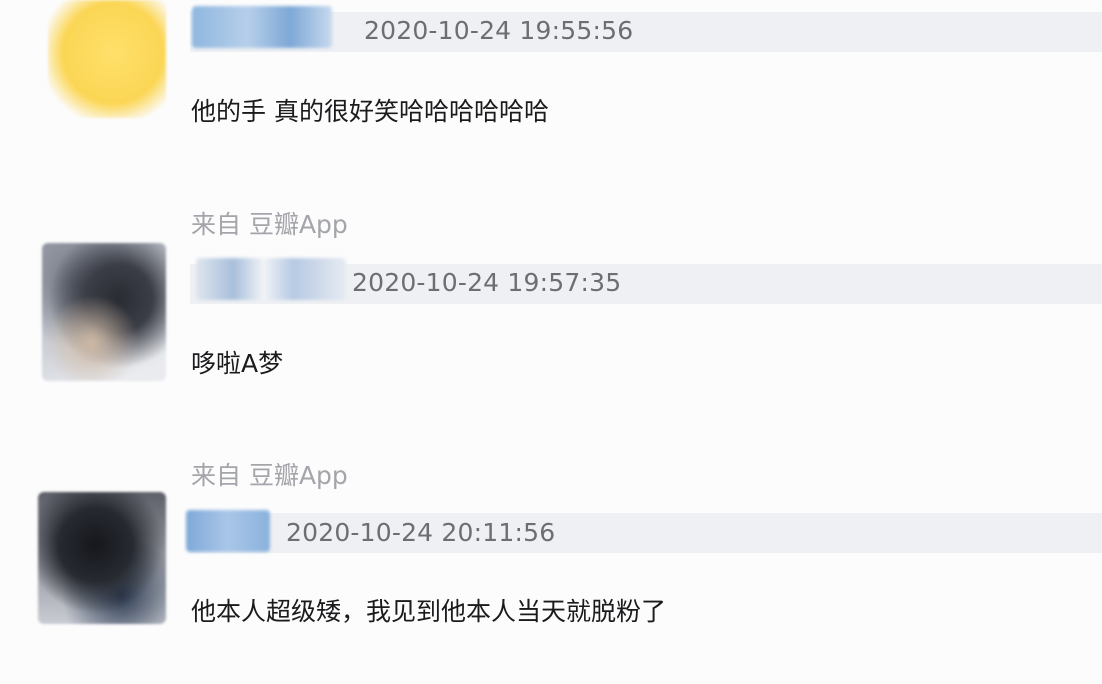 The height and width of the screenshot is (684, 1102). I want to click on comment-text: 哆啦A梦, so click(237, 363).